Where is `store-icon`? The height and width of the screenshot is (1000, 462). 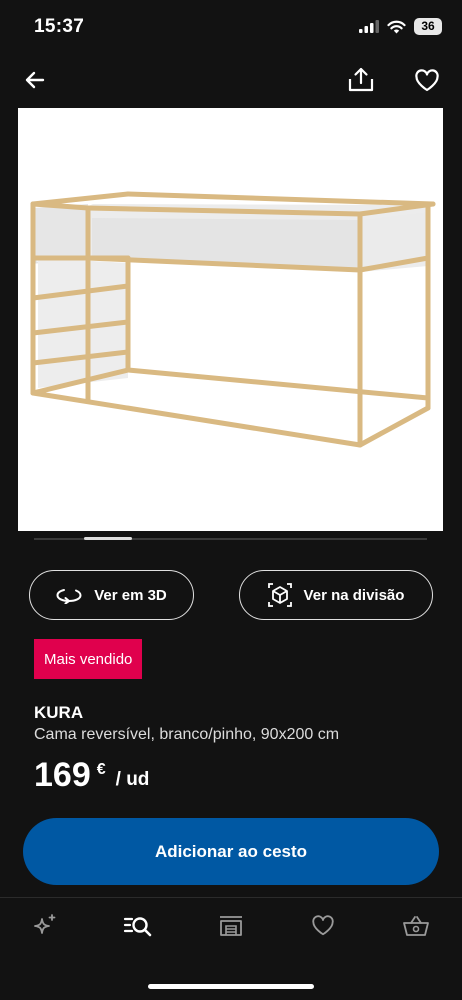
store-icon is located at coordinates (231, 926).